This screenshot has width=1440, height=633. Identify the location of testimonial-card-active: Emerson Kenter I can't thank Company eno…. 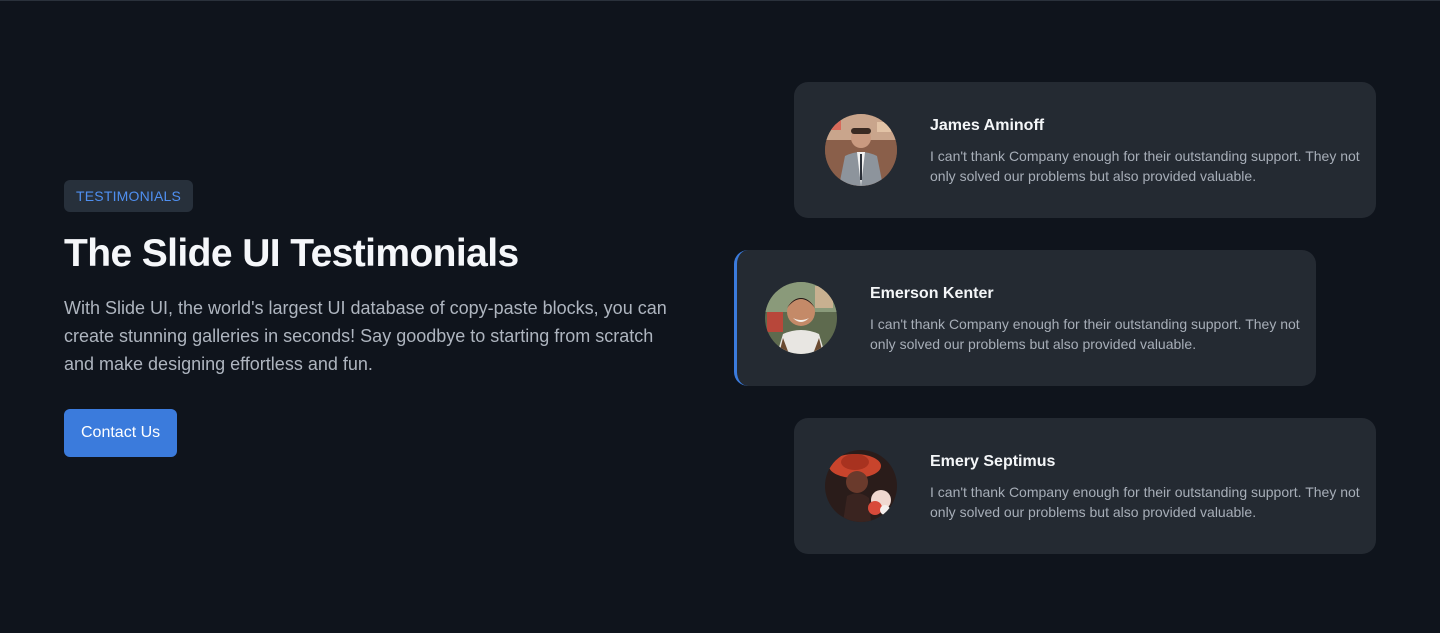
(1025, 318).